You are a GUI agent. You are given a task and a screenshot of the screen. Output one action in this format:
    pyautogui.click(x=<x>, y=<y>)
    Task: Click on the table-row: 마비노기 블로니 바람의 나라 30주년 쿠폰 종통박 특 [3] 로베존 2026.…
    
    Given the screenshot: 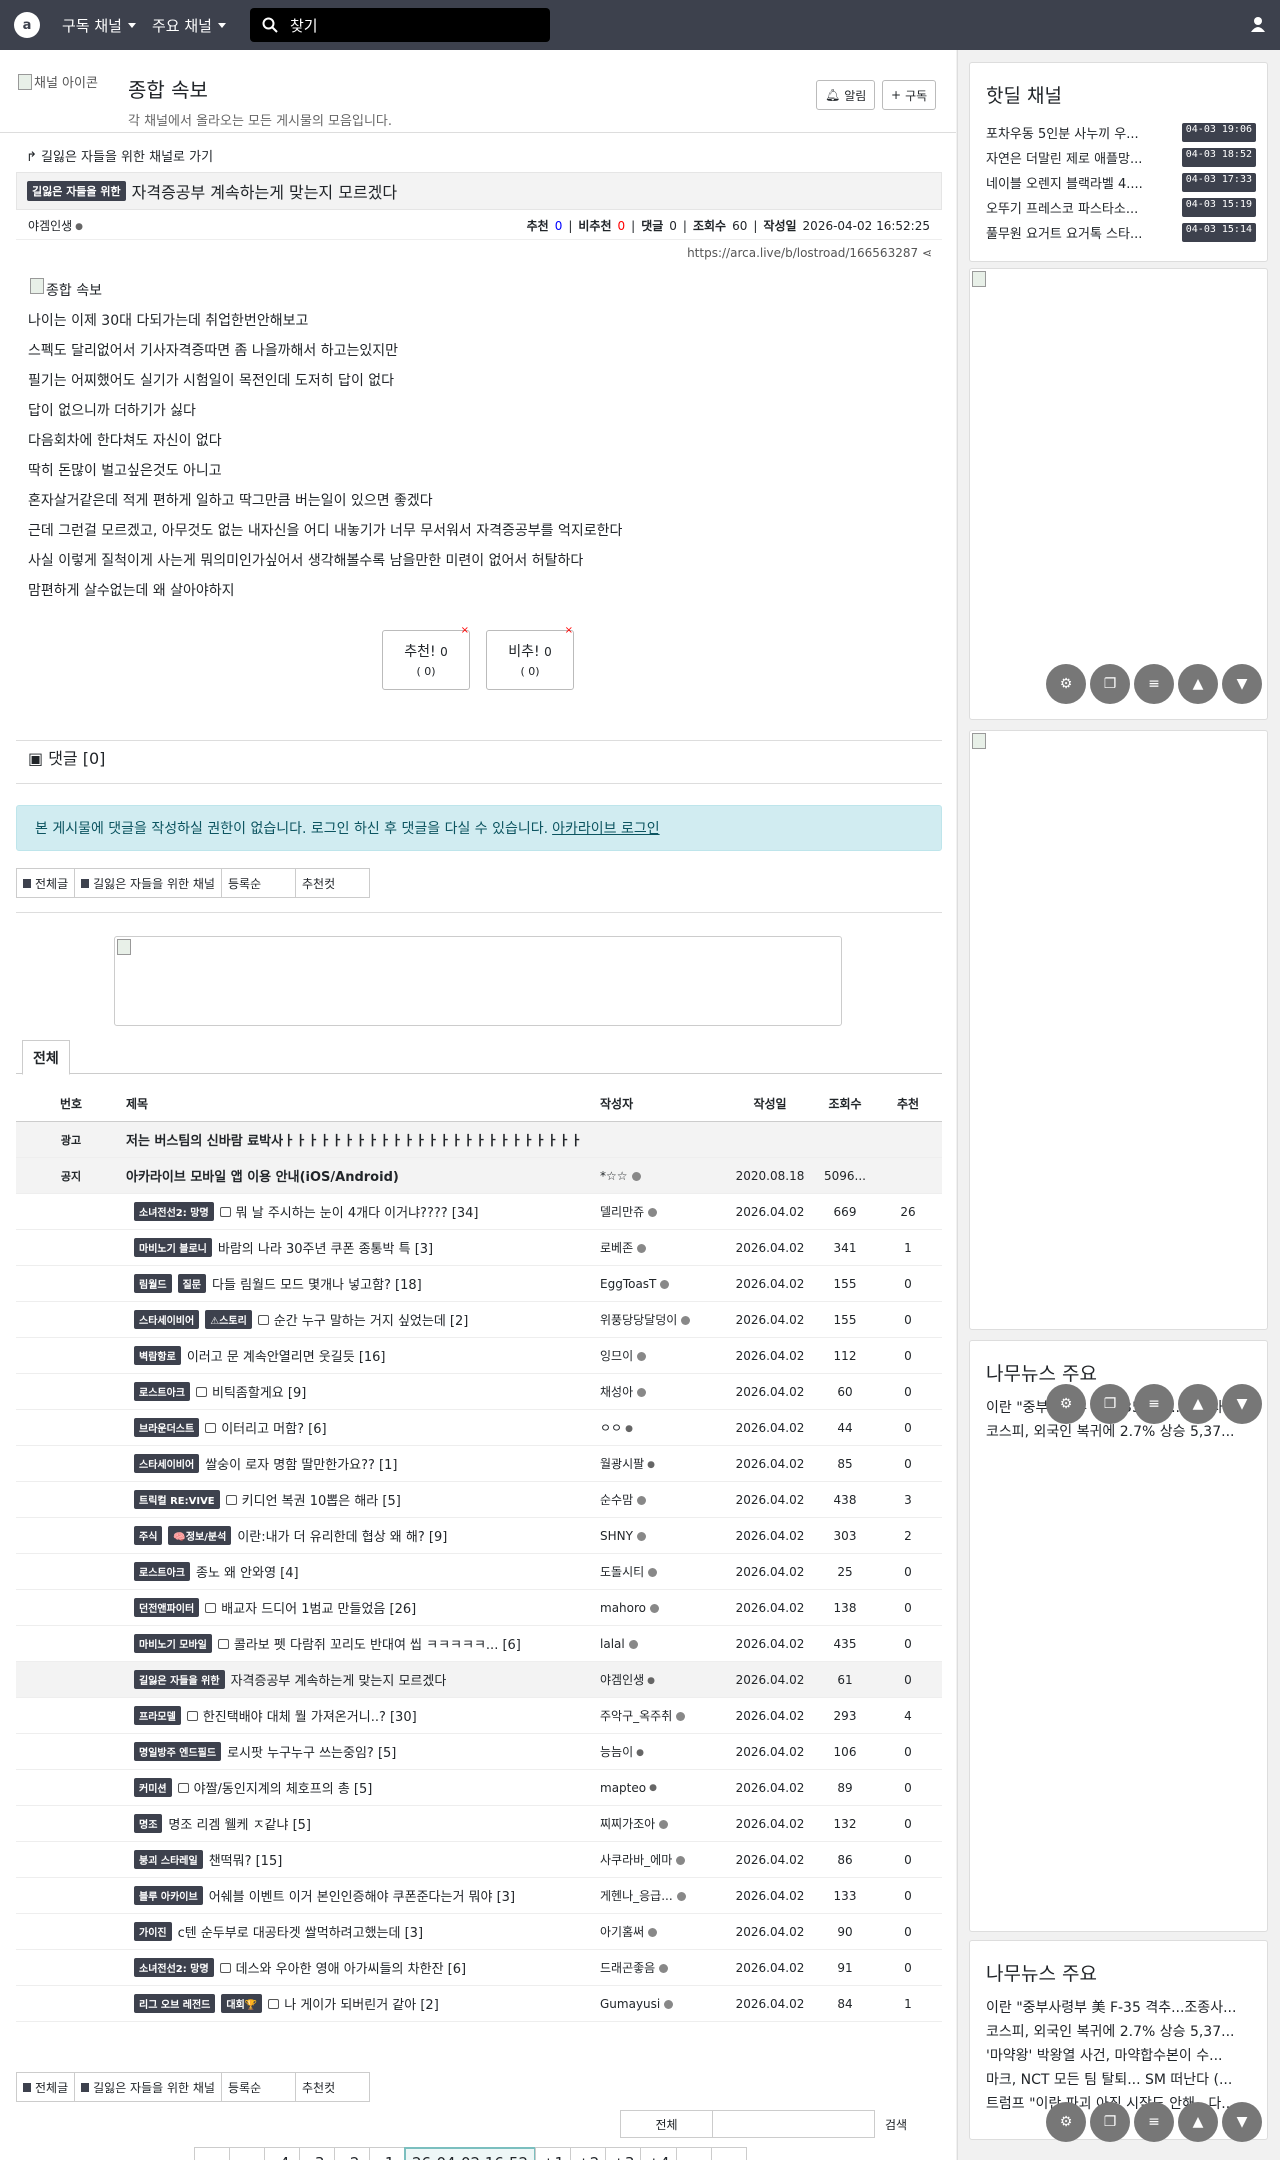 What is the action you would take?
    pyautogui.click(x=479, y=1248)
    